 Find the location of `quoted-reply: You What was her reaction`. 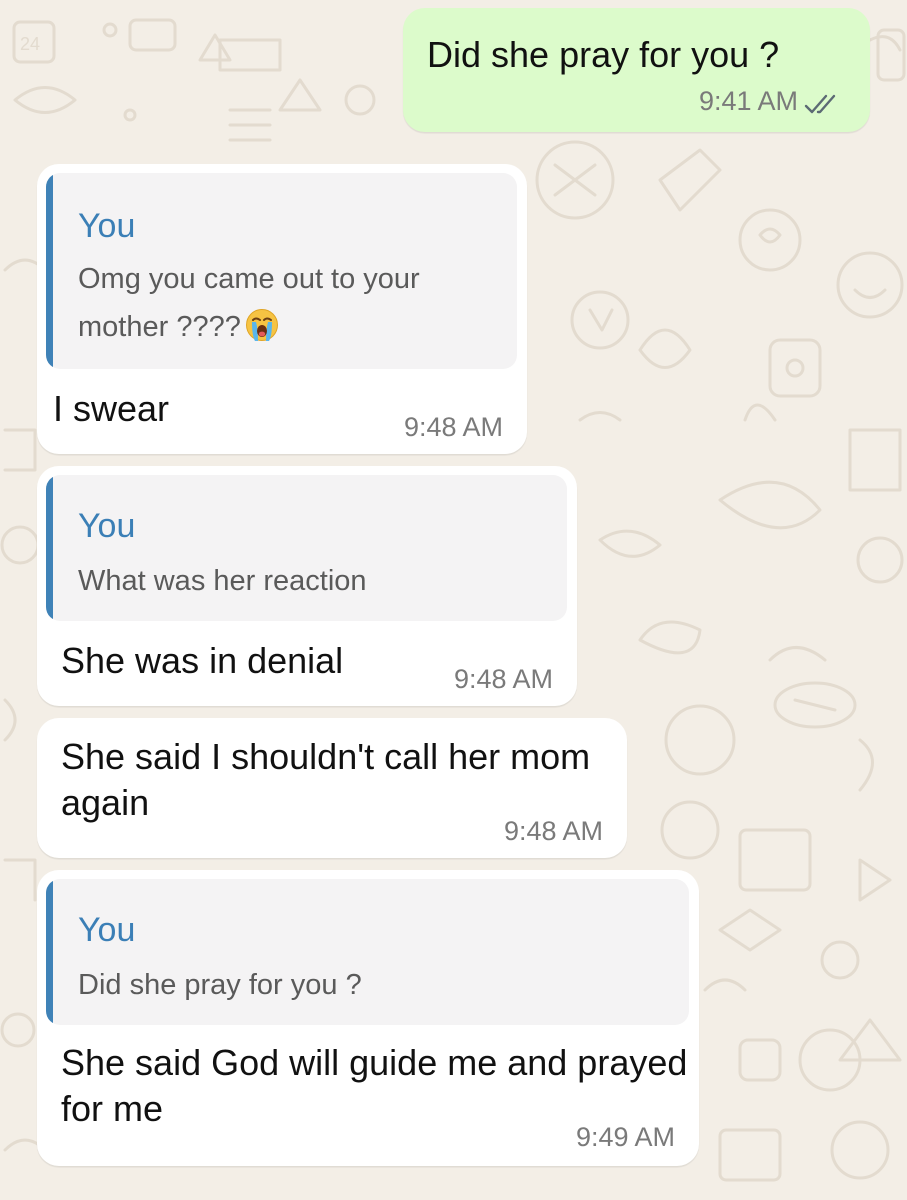

quoted-reply: You What was her reaction is located at coordinates (306, 548).